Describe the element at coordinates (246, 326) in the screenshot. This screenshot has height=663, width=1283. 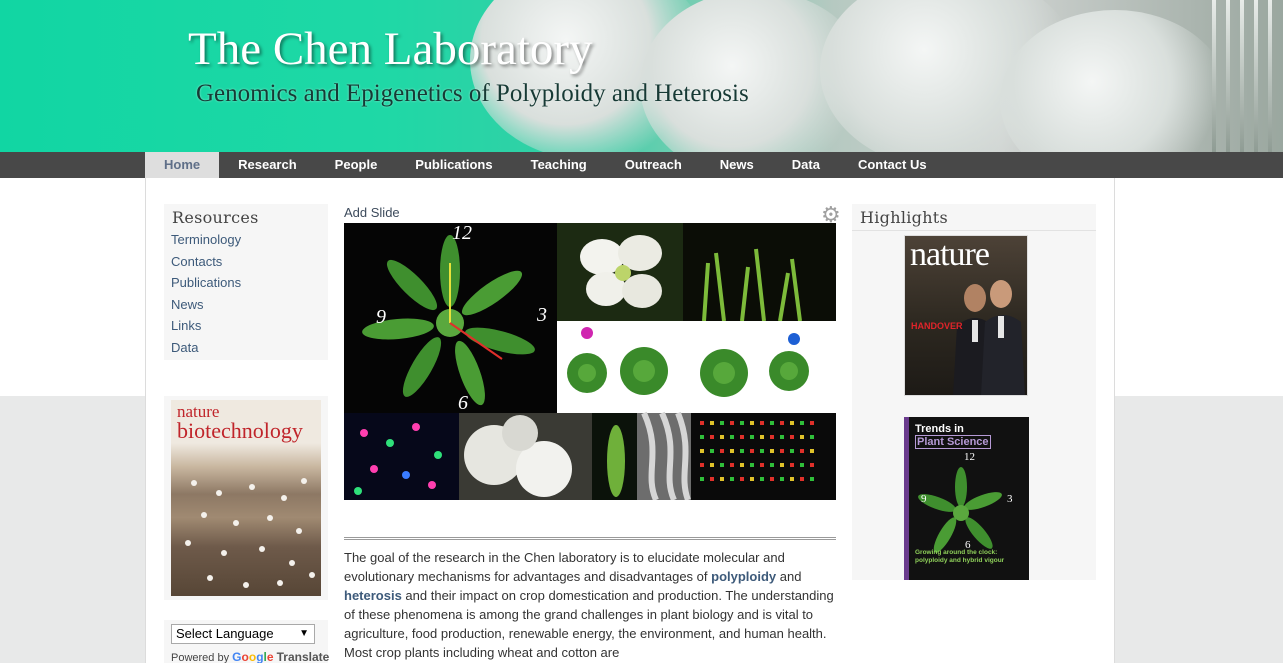
I see `resources-link-links: Links` at that location.